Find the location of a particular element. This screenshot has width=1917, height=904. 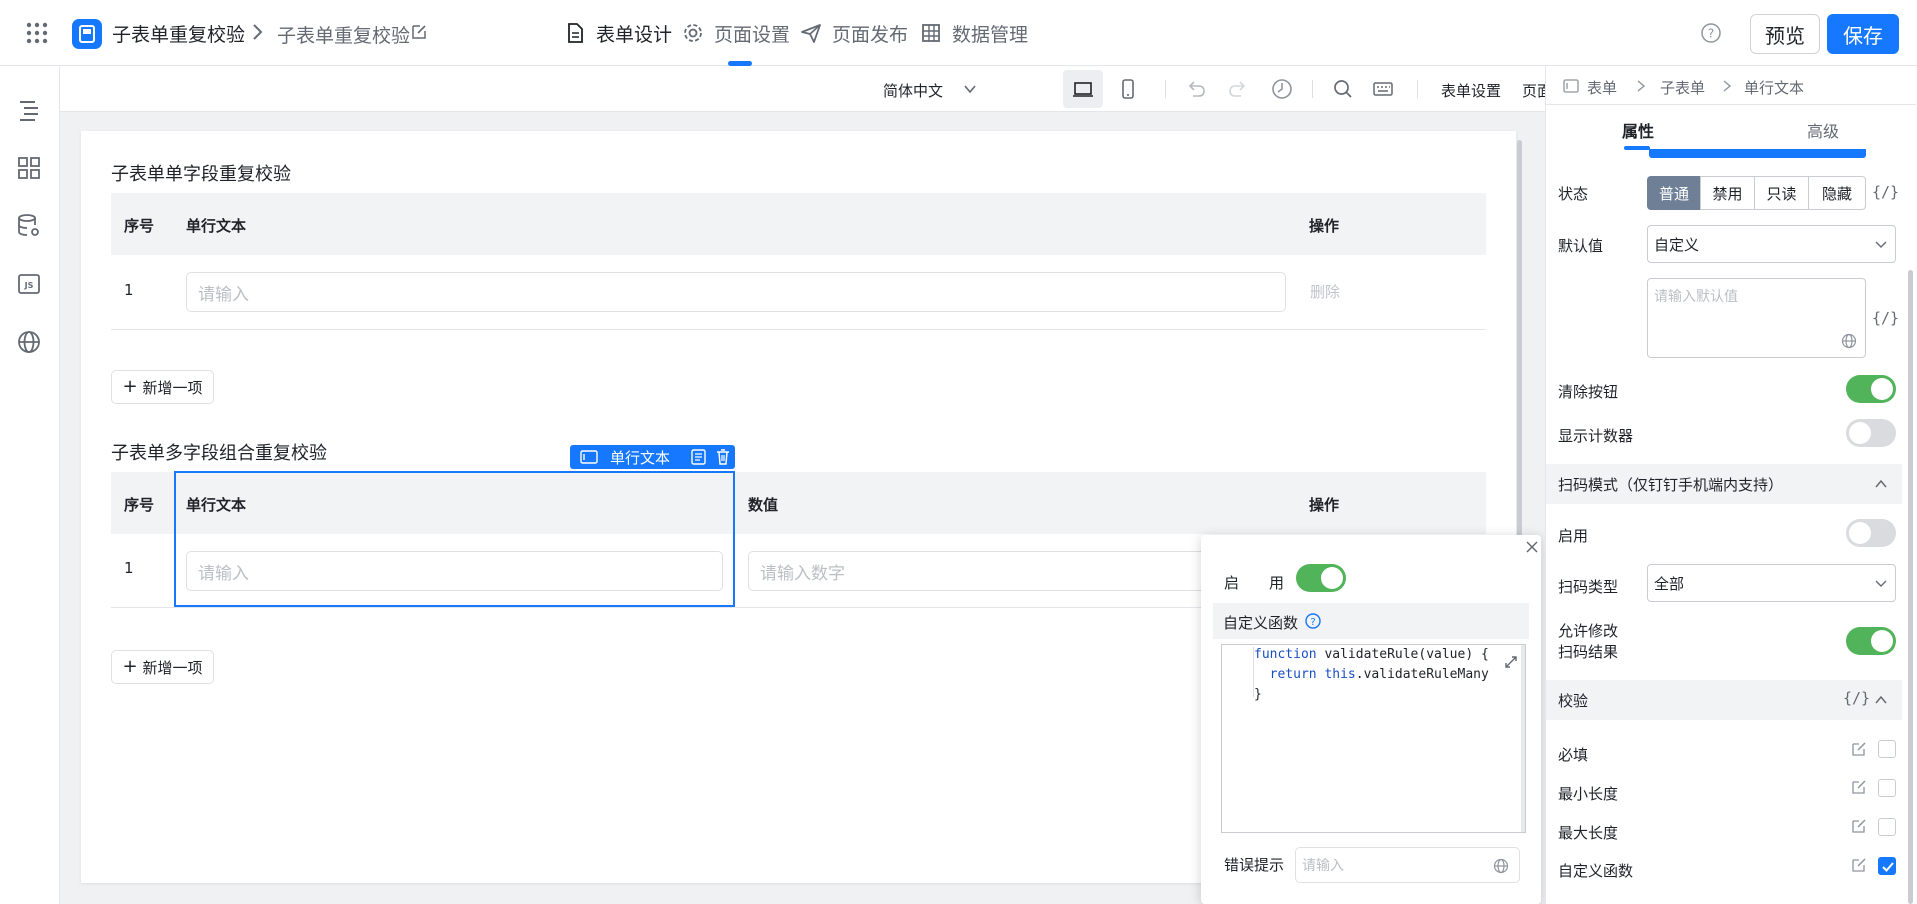

default-value-textarea: 请输入默认值 is located at coordinates (1756, 318).